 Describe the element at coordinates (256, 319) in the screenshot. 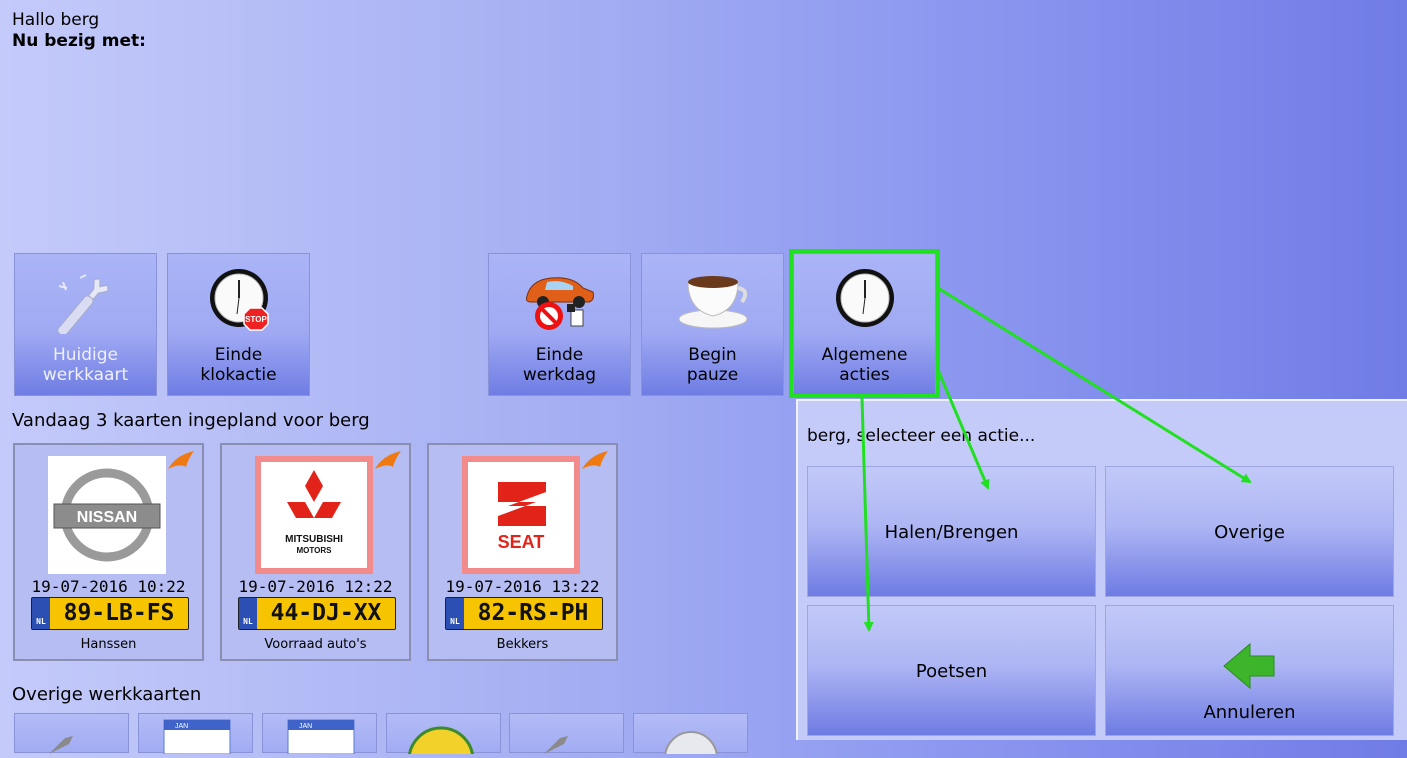

I see `svg-text: STOP` at that location.